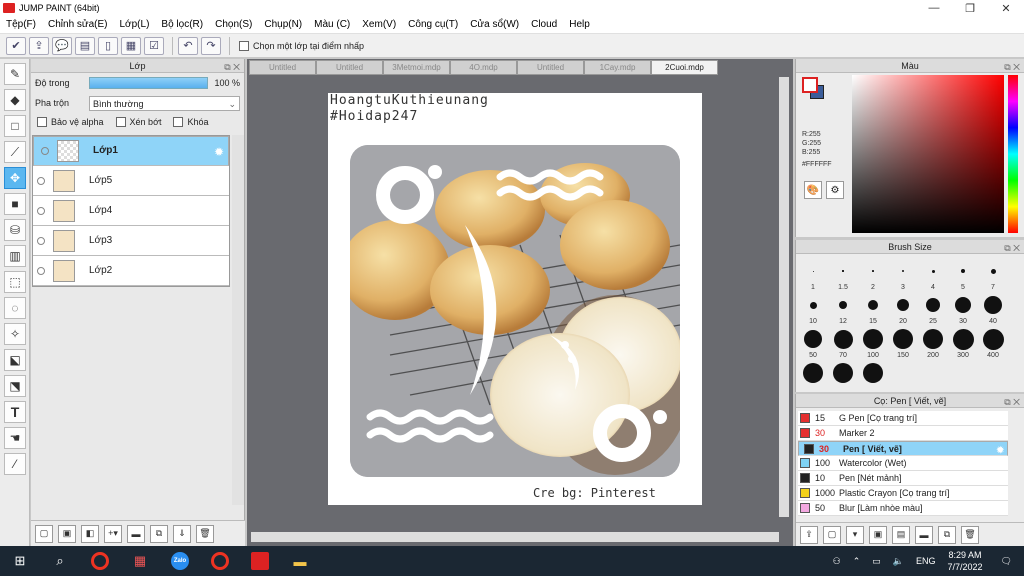 The height and width of the screenshot is (576, 1024). Describe the element at coordinates (1006, 8) in the screenshot. I see `close-button: ✕` at that location.